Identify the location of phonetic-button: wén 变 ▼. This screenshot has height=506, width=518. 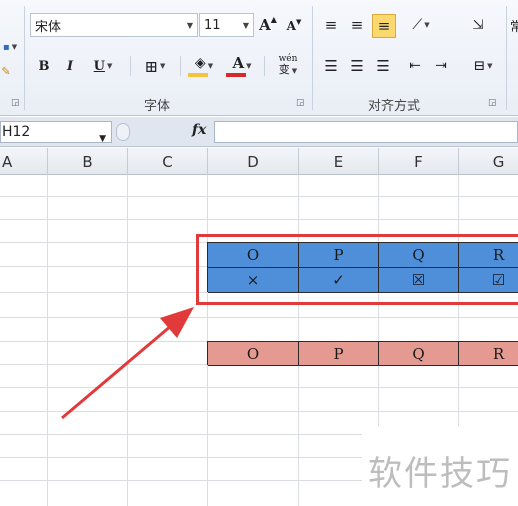
(288, 66).